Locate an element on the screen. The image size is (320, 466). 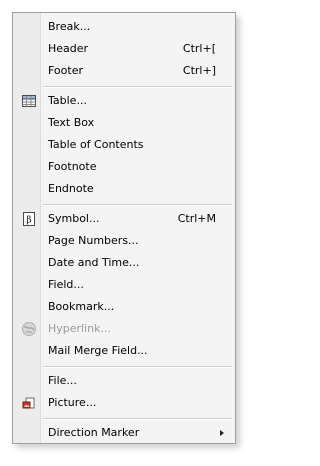
menu-item-shortcut: Ctrl+[ is located at coordinates (199, 48).